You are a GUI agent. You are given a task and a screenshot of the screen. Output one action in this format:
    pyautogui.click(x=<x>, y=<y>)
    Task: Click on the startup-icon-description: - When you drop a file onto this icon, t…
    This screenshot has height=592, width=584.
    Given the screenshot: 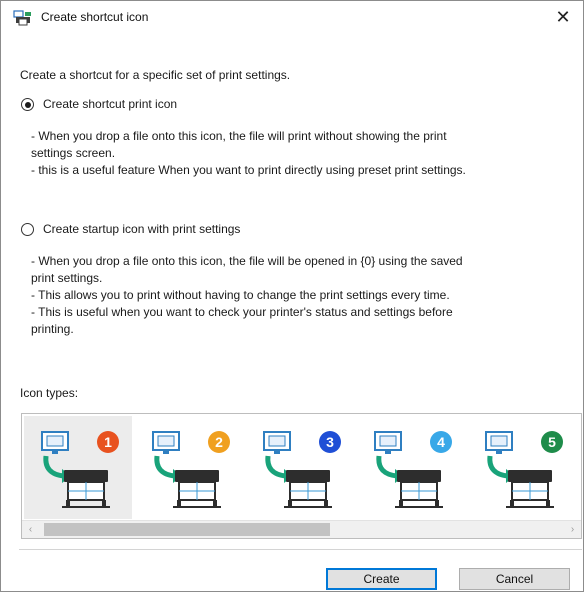 What is the action you would take?
    pyautogui.click(x=247, y=295)
    